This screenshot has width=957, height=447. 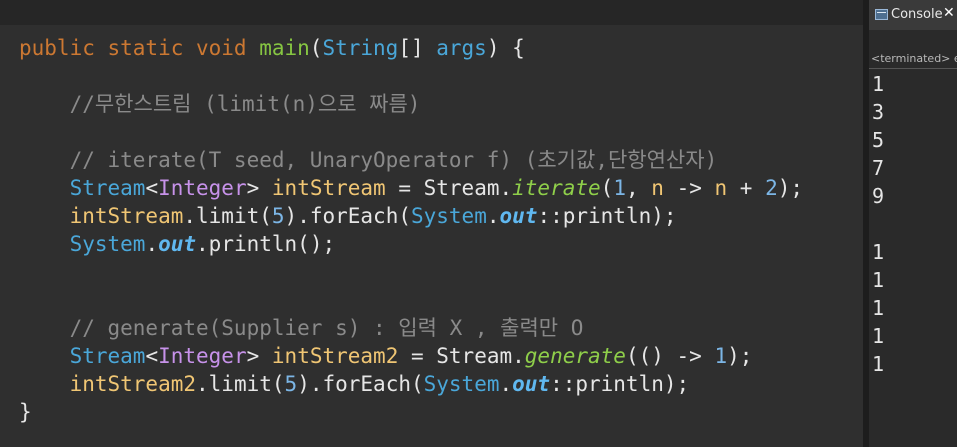 What do you see at coordinates (771, 188) in the screenshot?
I see `code-token: 2` at bounding box center [771, 188].